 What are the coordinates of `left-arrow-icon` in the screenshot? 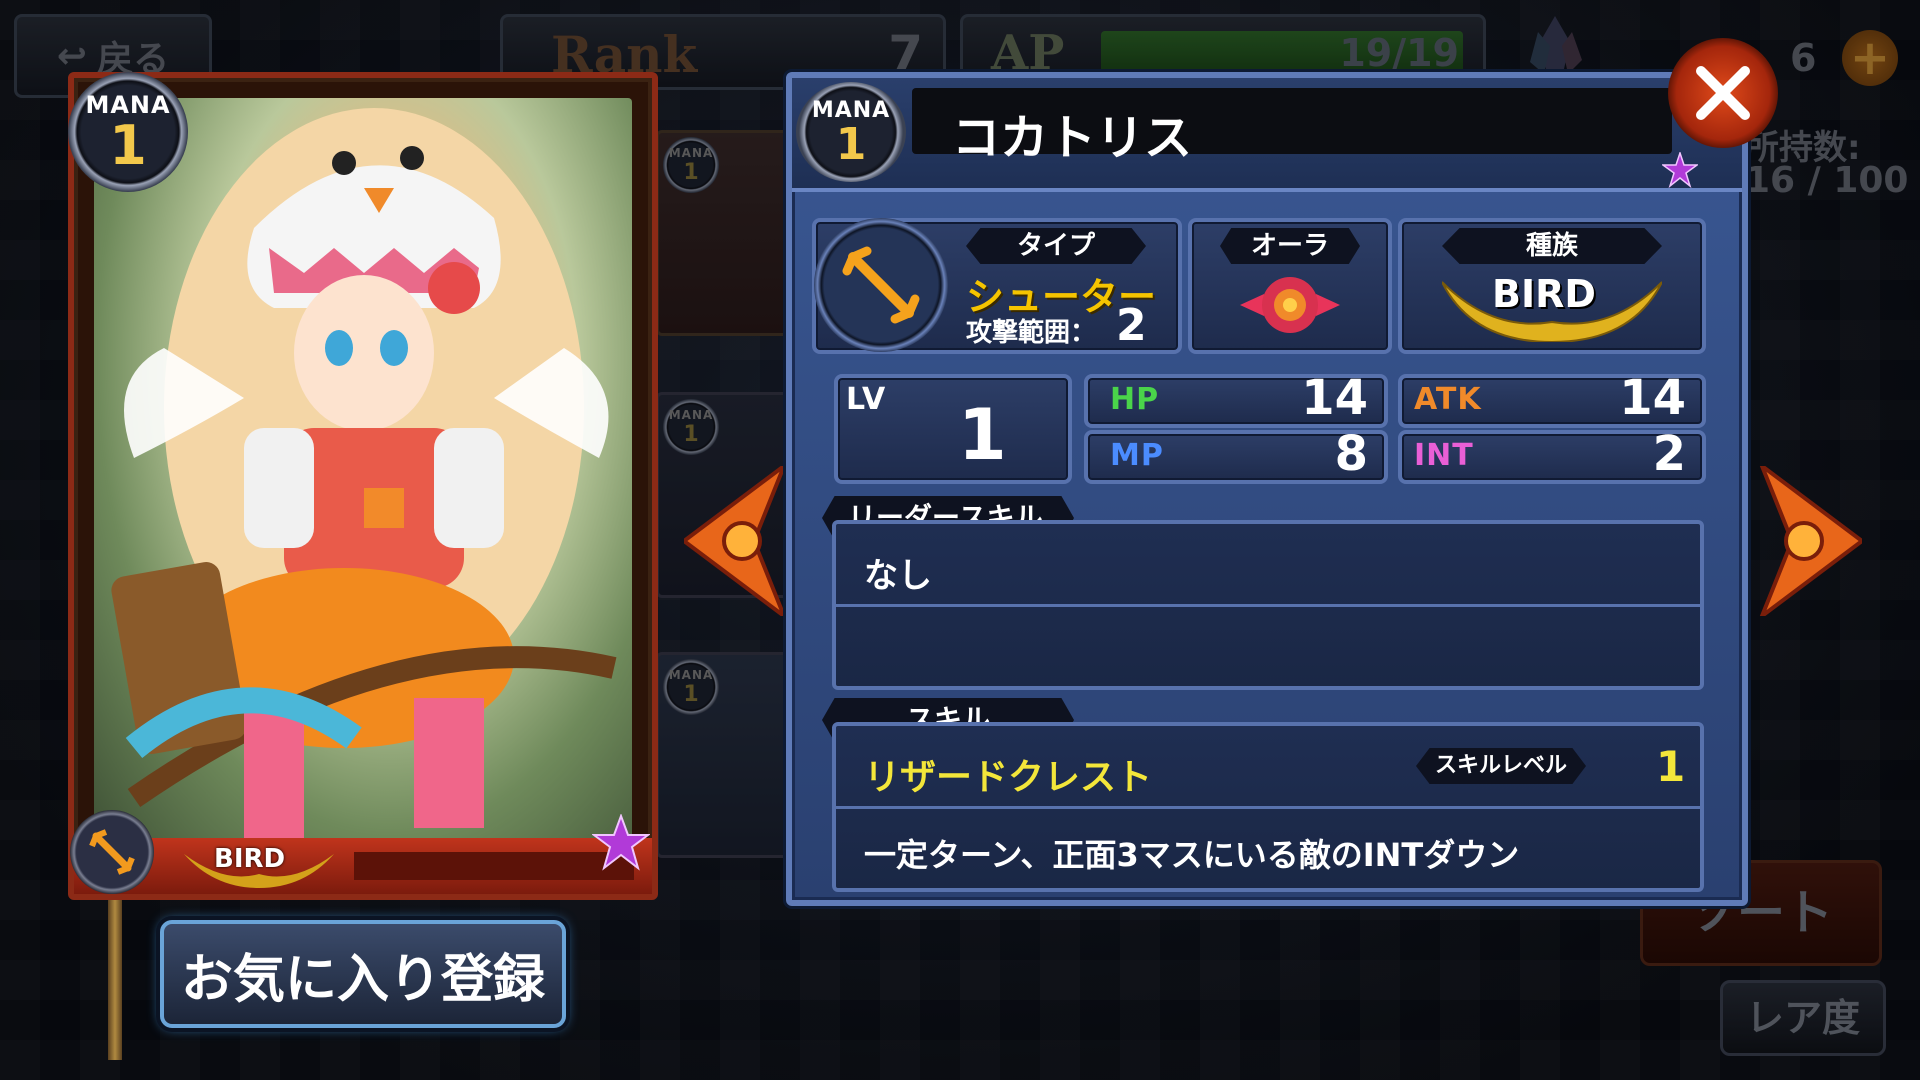 It's located at (734, 541).